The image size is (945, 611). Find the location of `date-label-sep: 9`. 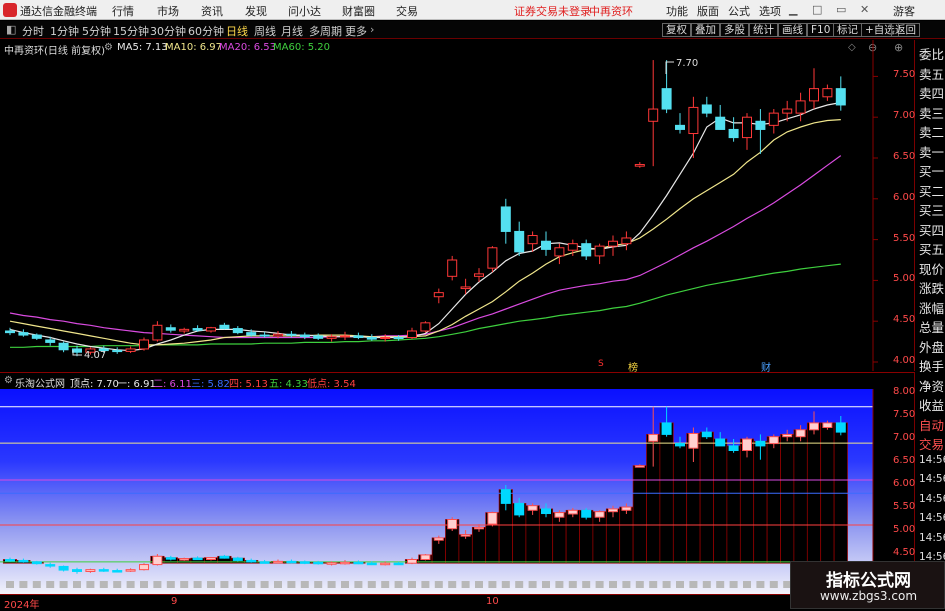

date-label-sep: 9 is located at coordinates (174, 601).